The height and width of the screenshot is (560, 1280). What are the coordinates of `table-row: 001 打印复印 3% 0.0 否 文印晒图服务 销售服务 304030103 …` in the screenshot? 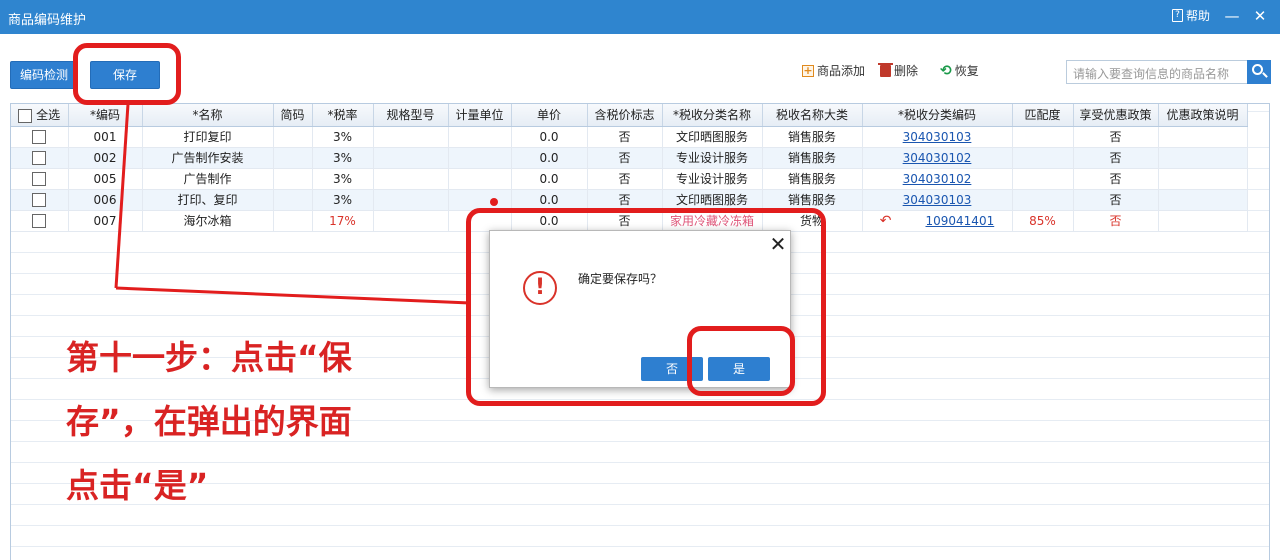 It's located at (629, 137).